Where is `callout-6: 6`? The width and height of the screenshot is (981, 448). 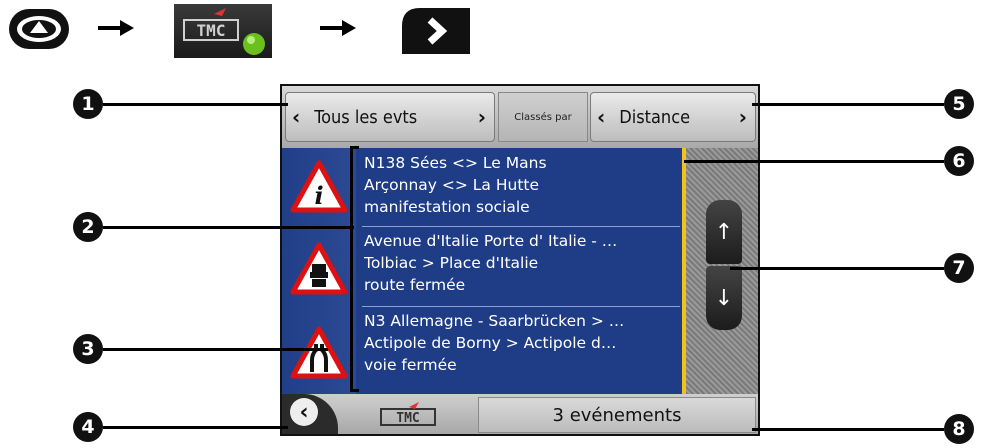 callout-6: 6 is located at coordinates (959, 161).